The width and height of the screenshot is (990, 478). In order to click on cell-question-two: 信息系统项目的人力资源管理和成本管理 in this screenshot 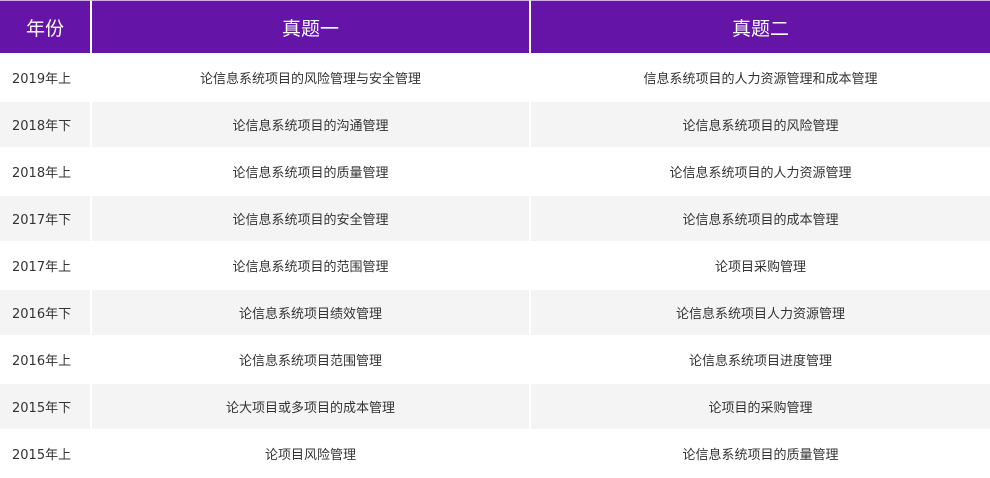, I will do `click(759, 78)`.